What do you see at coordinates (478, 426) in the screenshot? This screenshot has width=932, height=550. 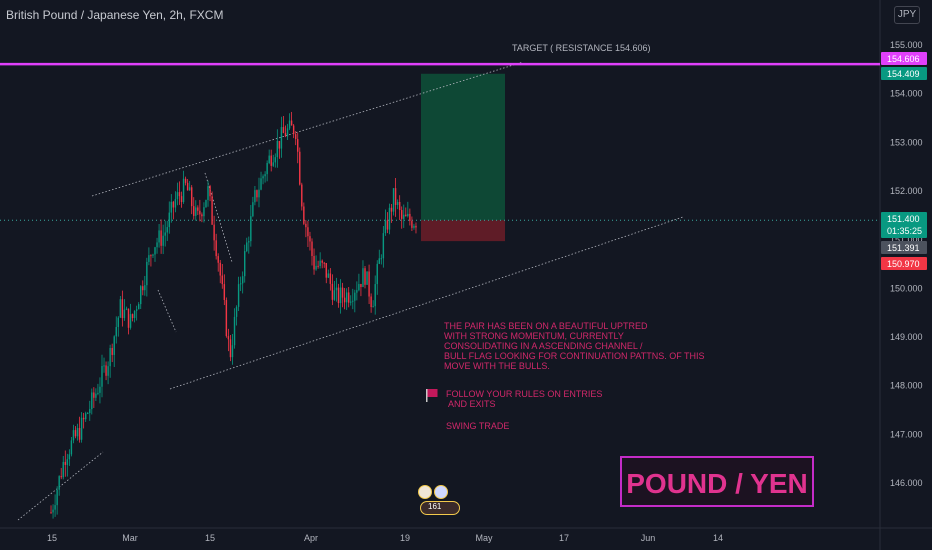 I see `style-note: SWING TRADE` at bounding box center [478, 426].